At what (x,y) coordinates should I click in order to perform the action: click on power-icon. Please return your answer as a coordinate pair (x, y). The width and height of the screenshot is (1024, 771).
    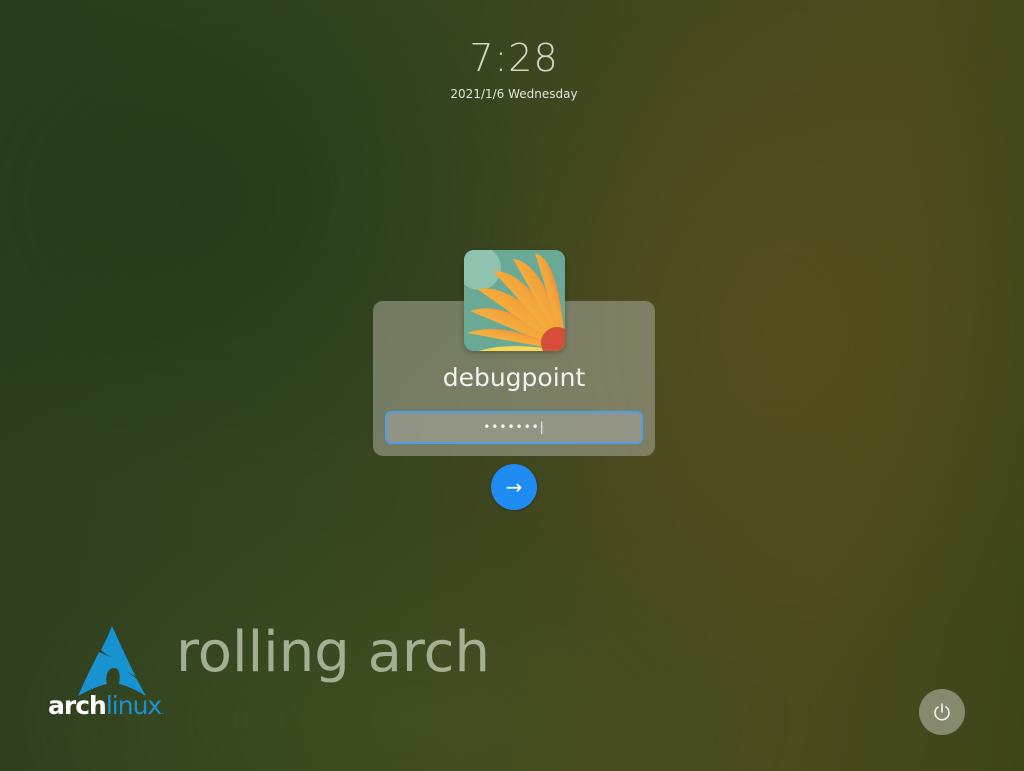
    Looking at the image, I should click on (942, 712).